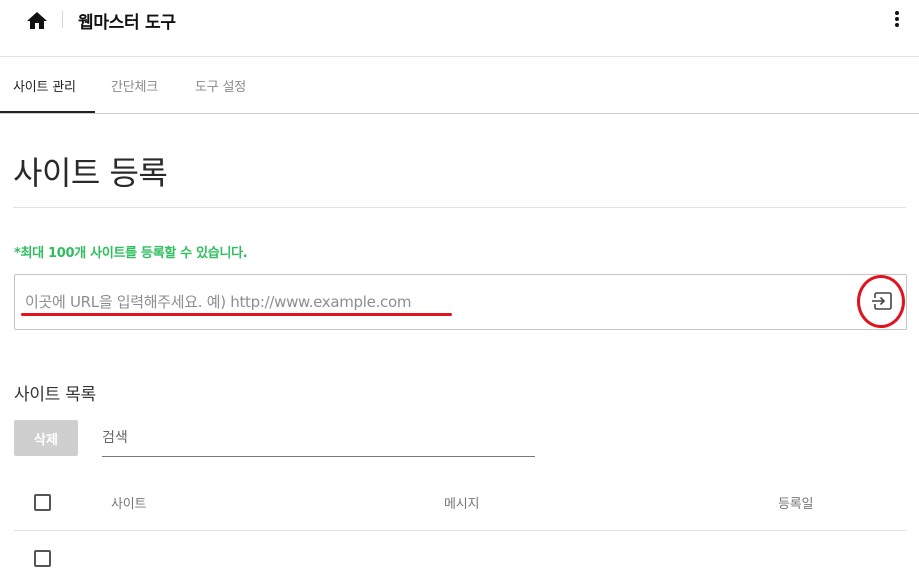 This screenshot has height=584, width=919. I want to click on table-row, so click(460, 557).